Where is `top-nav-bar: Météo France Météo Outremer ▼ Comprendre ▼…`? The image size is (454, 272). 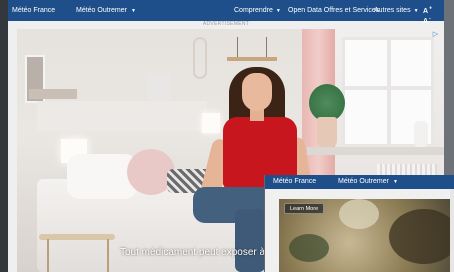 top-nav-bar: Météo France Météo Outremer ▼ Comprendre ▼… is located at coordinates (226, 12).